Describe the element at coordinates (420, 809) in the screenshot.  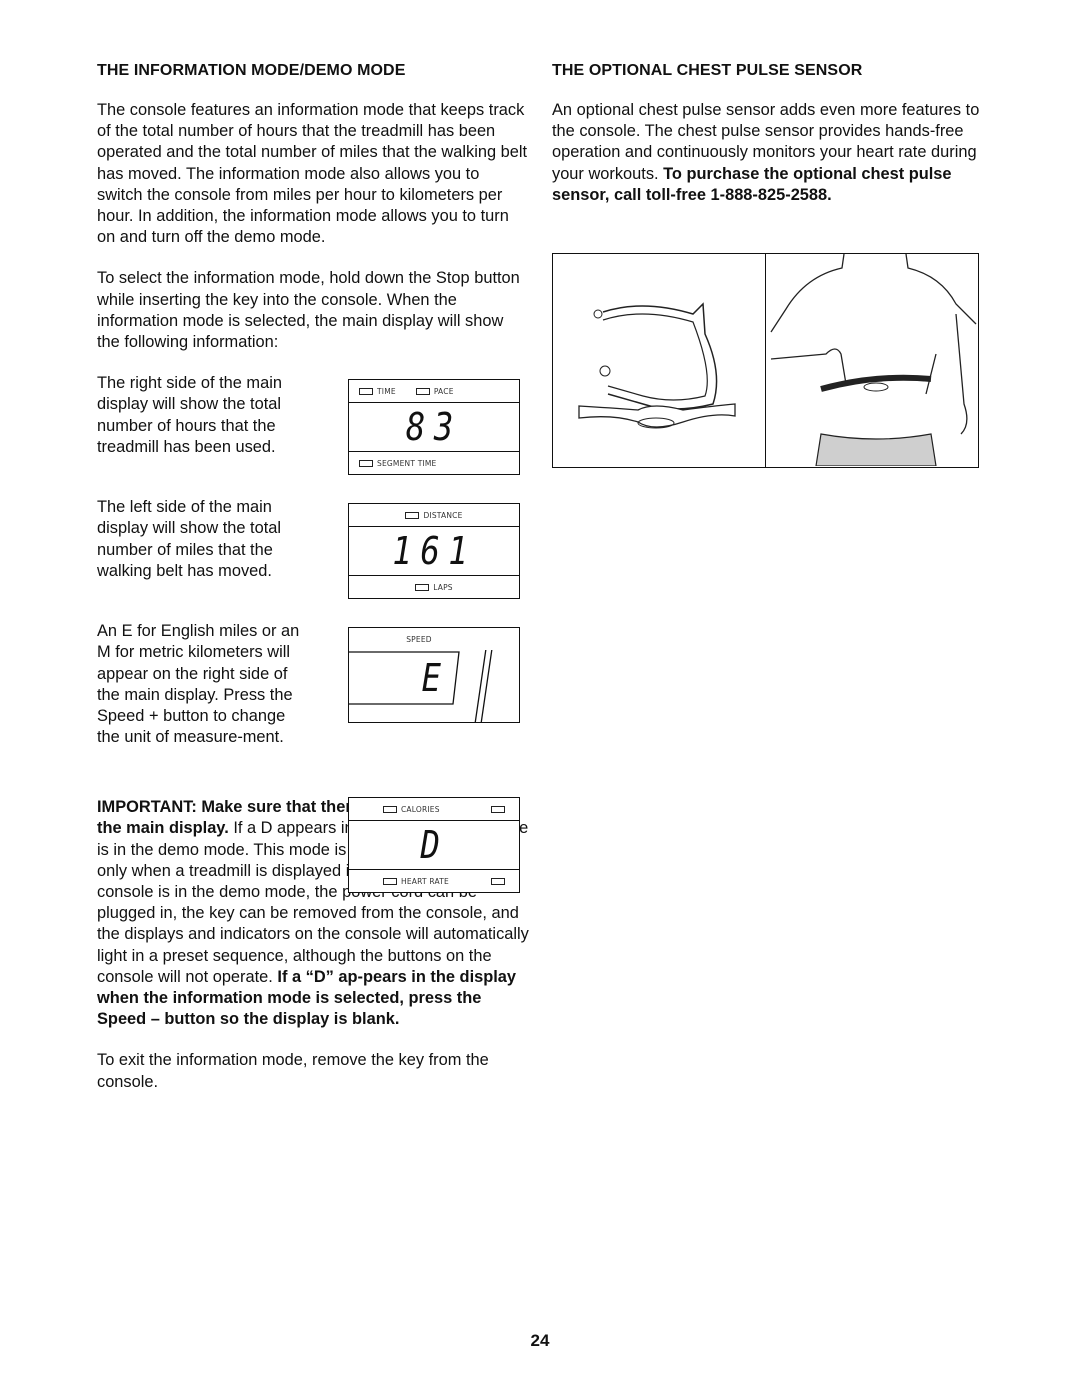
I see `calories-label: CALORIES` at that location.